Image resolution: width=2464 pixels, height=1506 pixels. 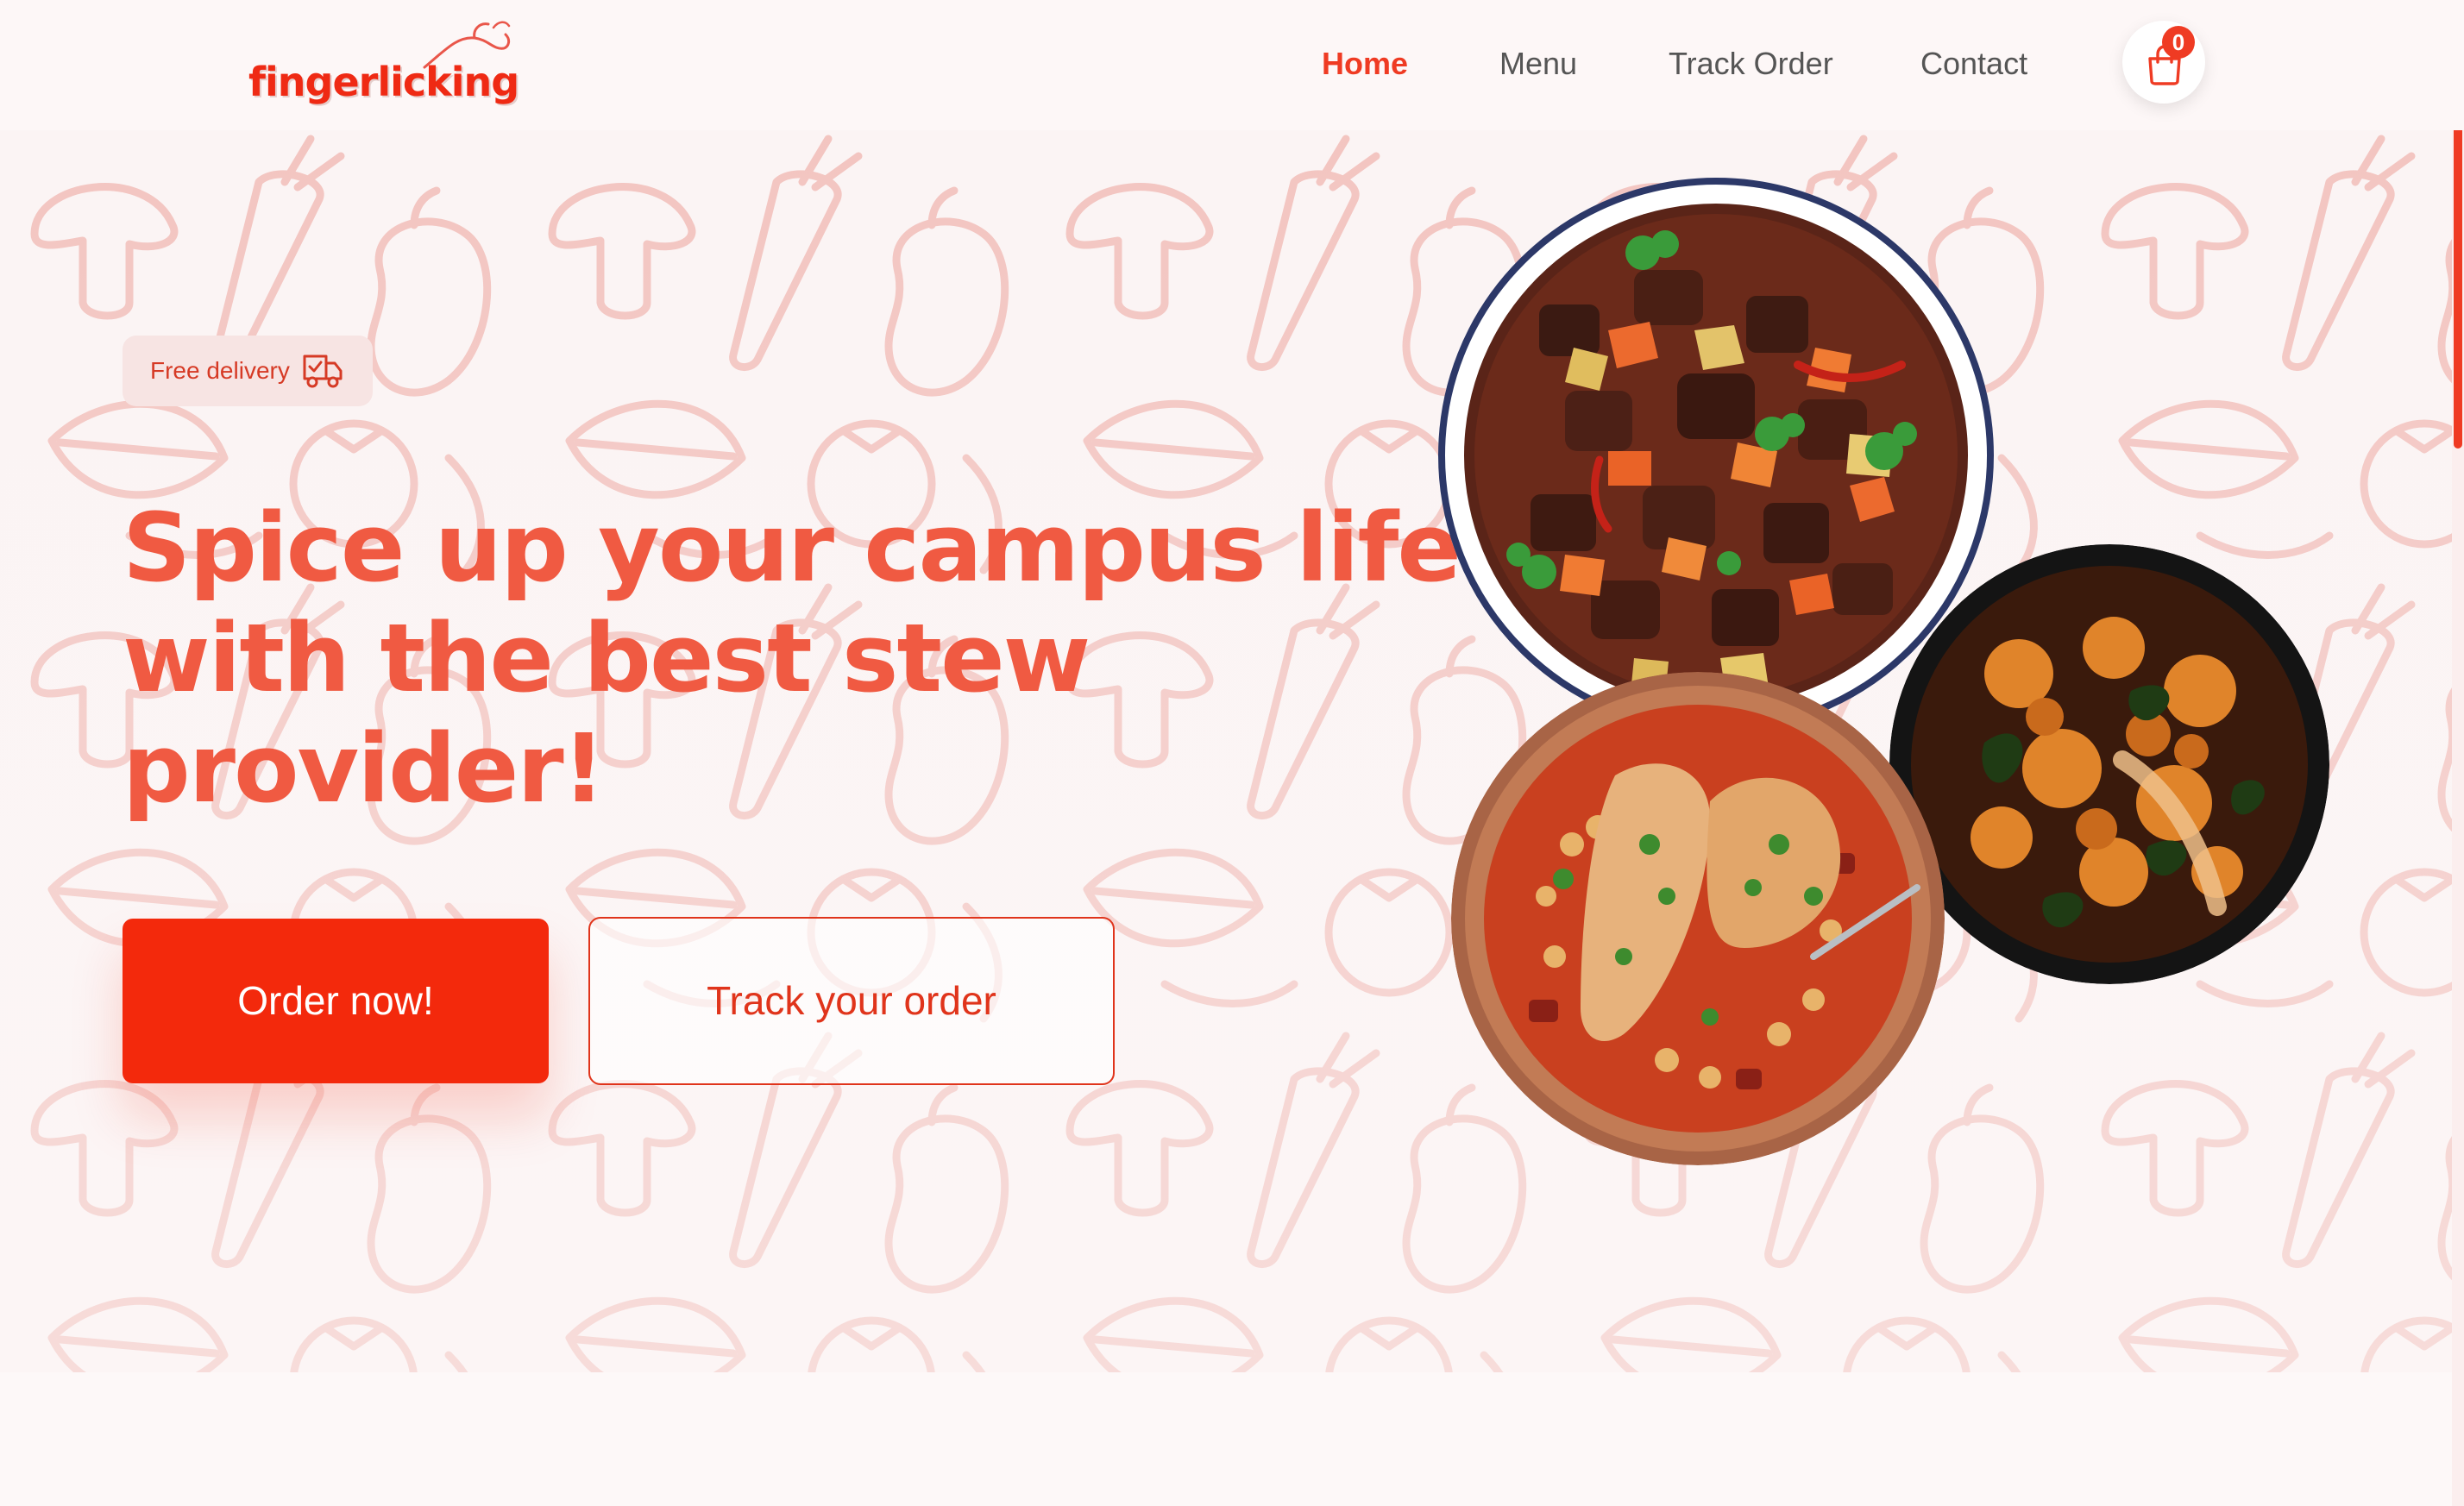 I want to click on free-delivery-badge: Free delivery, so click(x=248, y=371).